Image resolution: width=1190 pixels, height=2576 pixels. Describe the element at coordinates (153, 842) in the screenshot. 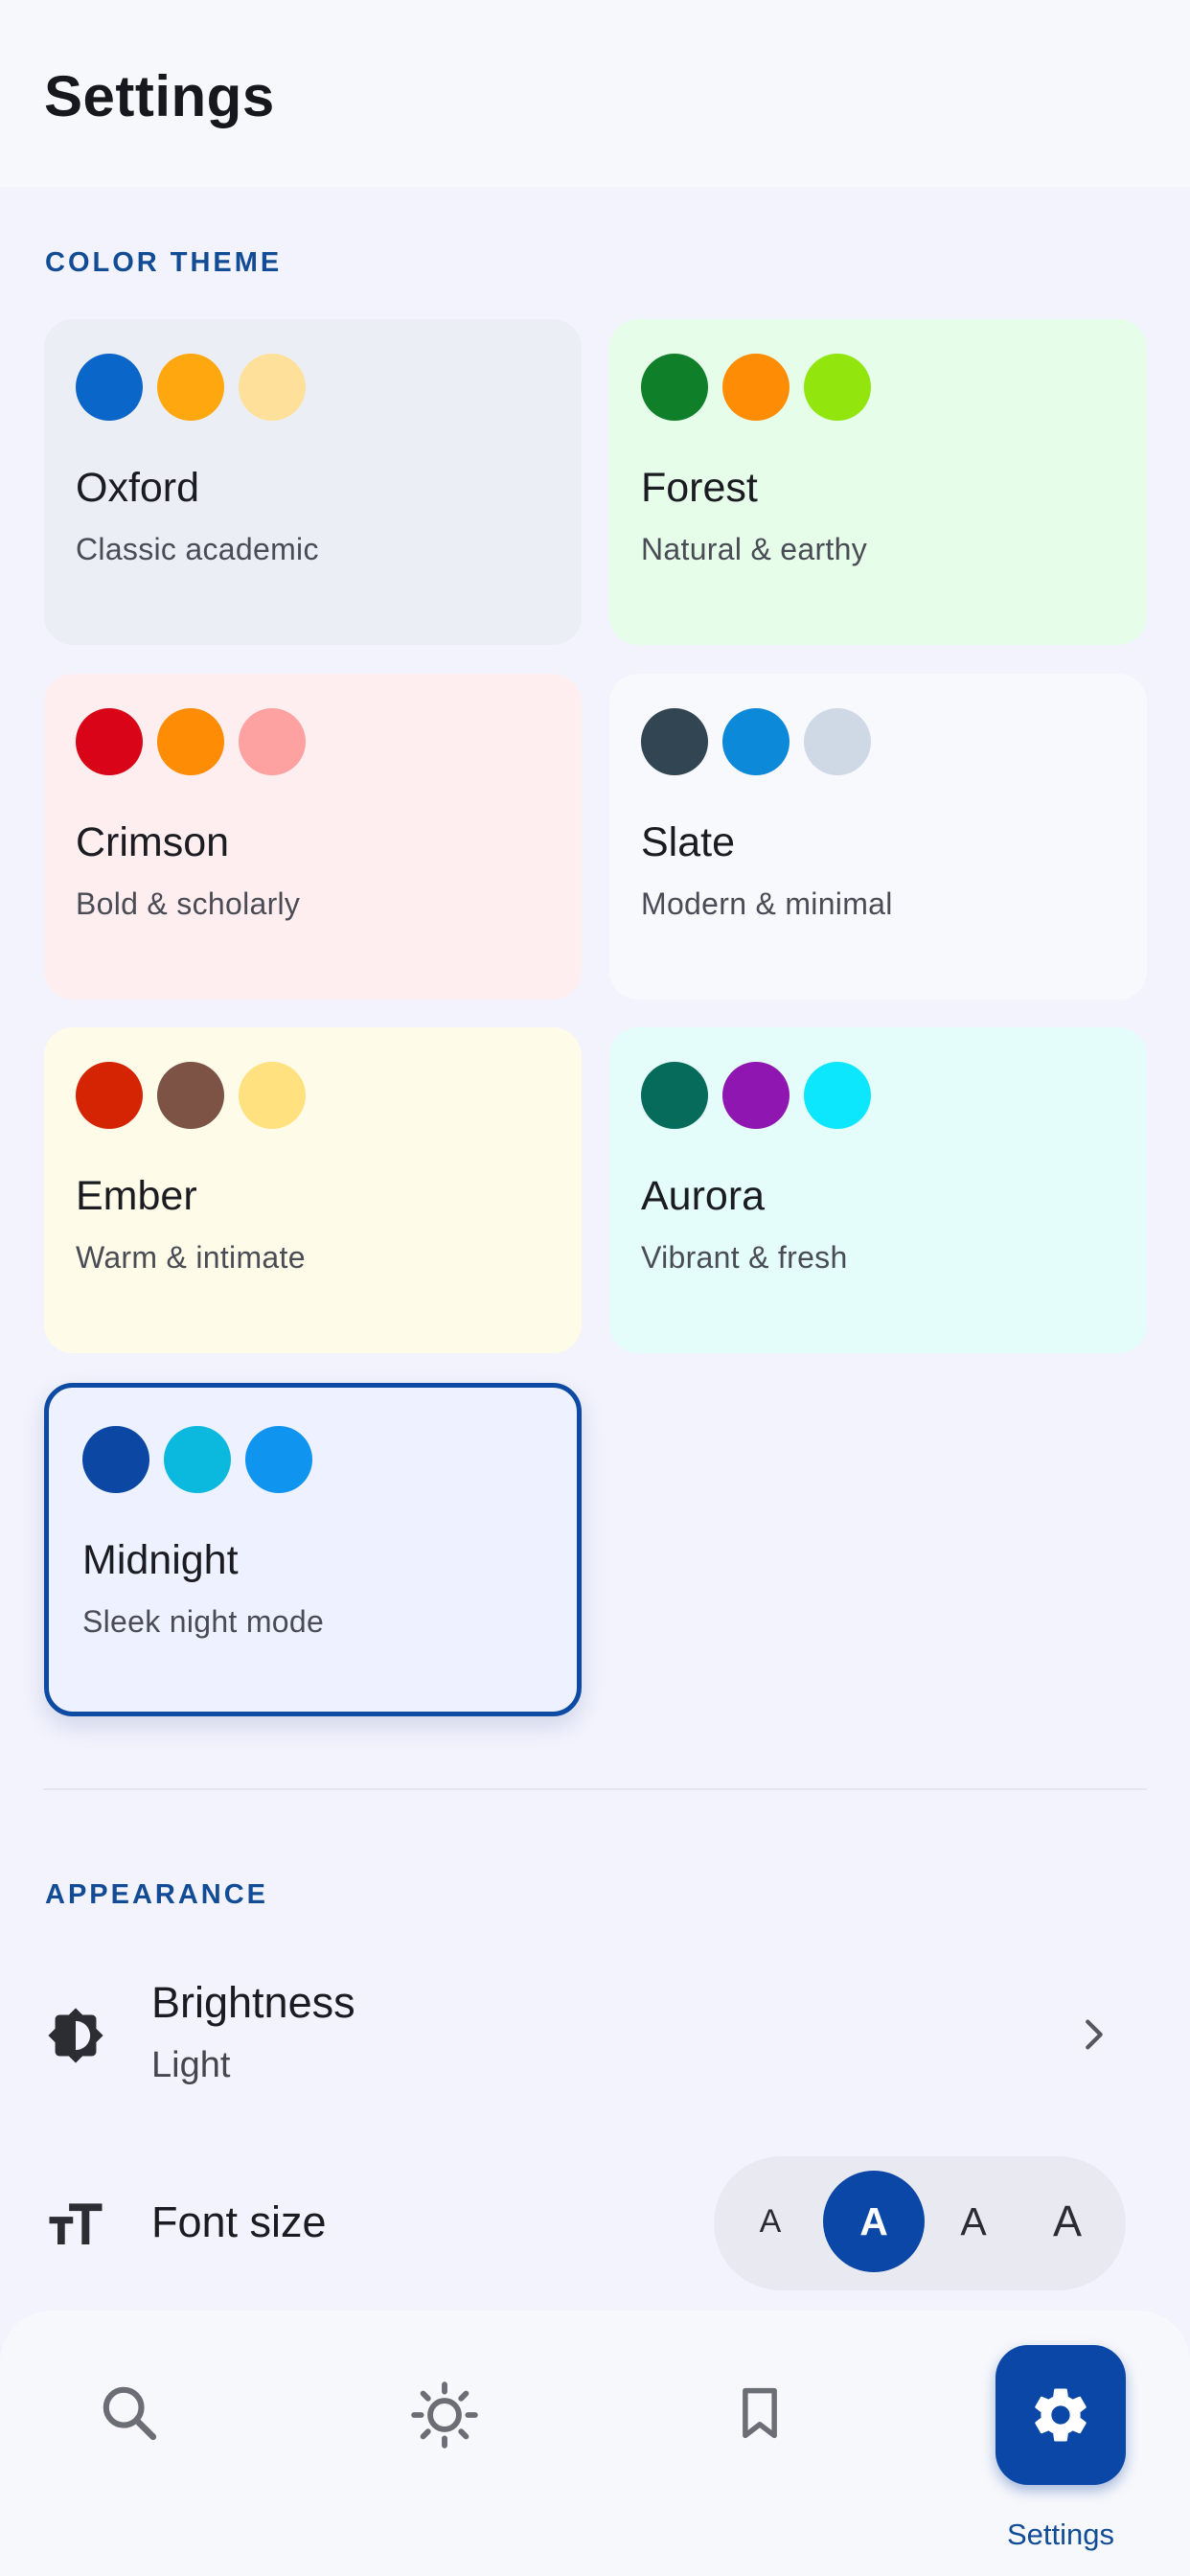

I see `theme-name: Crimson` at that location.